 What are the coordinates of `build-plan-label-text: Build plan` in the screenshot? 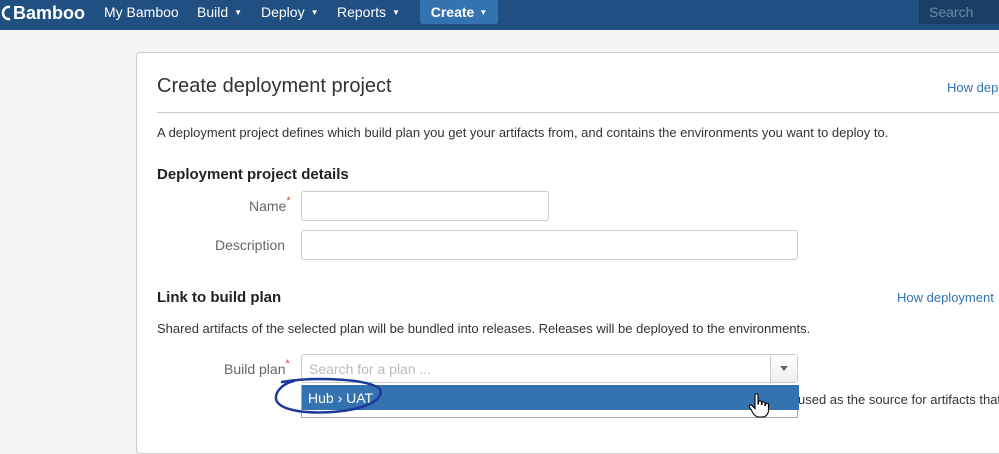 It's located at (255, 369).